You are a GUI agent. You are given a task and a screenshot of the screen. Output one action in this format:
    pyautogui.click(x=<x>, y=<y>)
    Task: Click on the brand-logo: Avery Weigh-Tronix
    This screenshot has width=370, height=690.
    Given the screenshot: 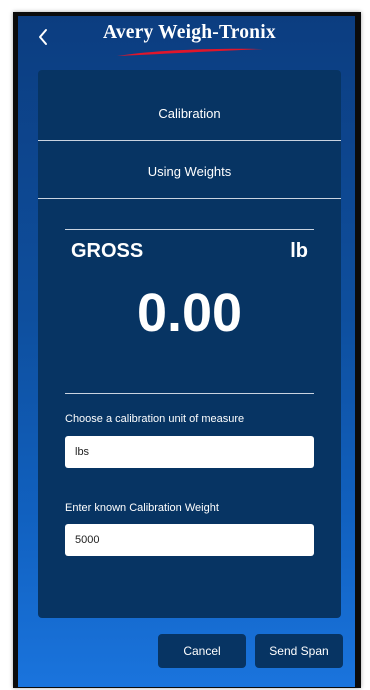 What is the action you would take?
    pyautogui.click(x=193, y=44)
    